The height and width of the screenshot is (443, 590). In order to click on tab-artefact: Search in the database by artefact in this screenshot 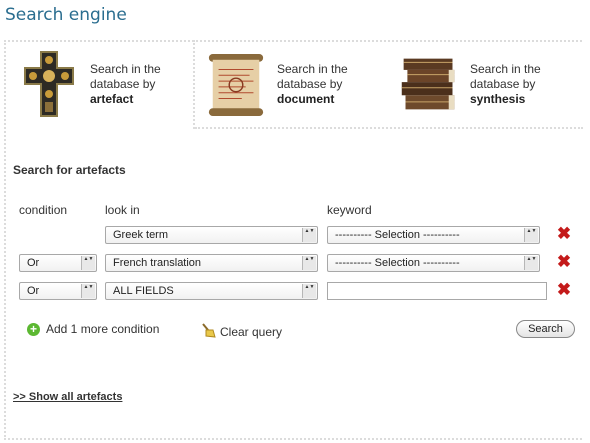, I will do `click(89, 84)`.